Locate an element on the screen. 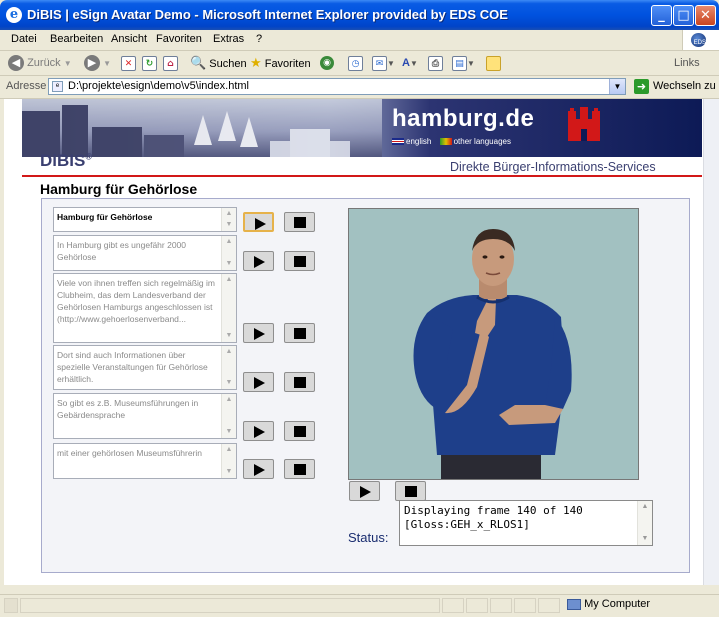  stop-sentence-2-button is located at coordinates (299, 261).